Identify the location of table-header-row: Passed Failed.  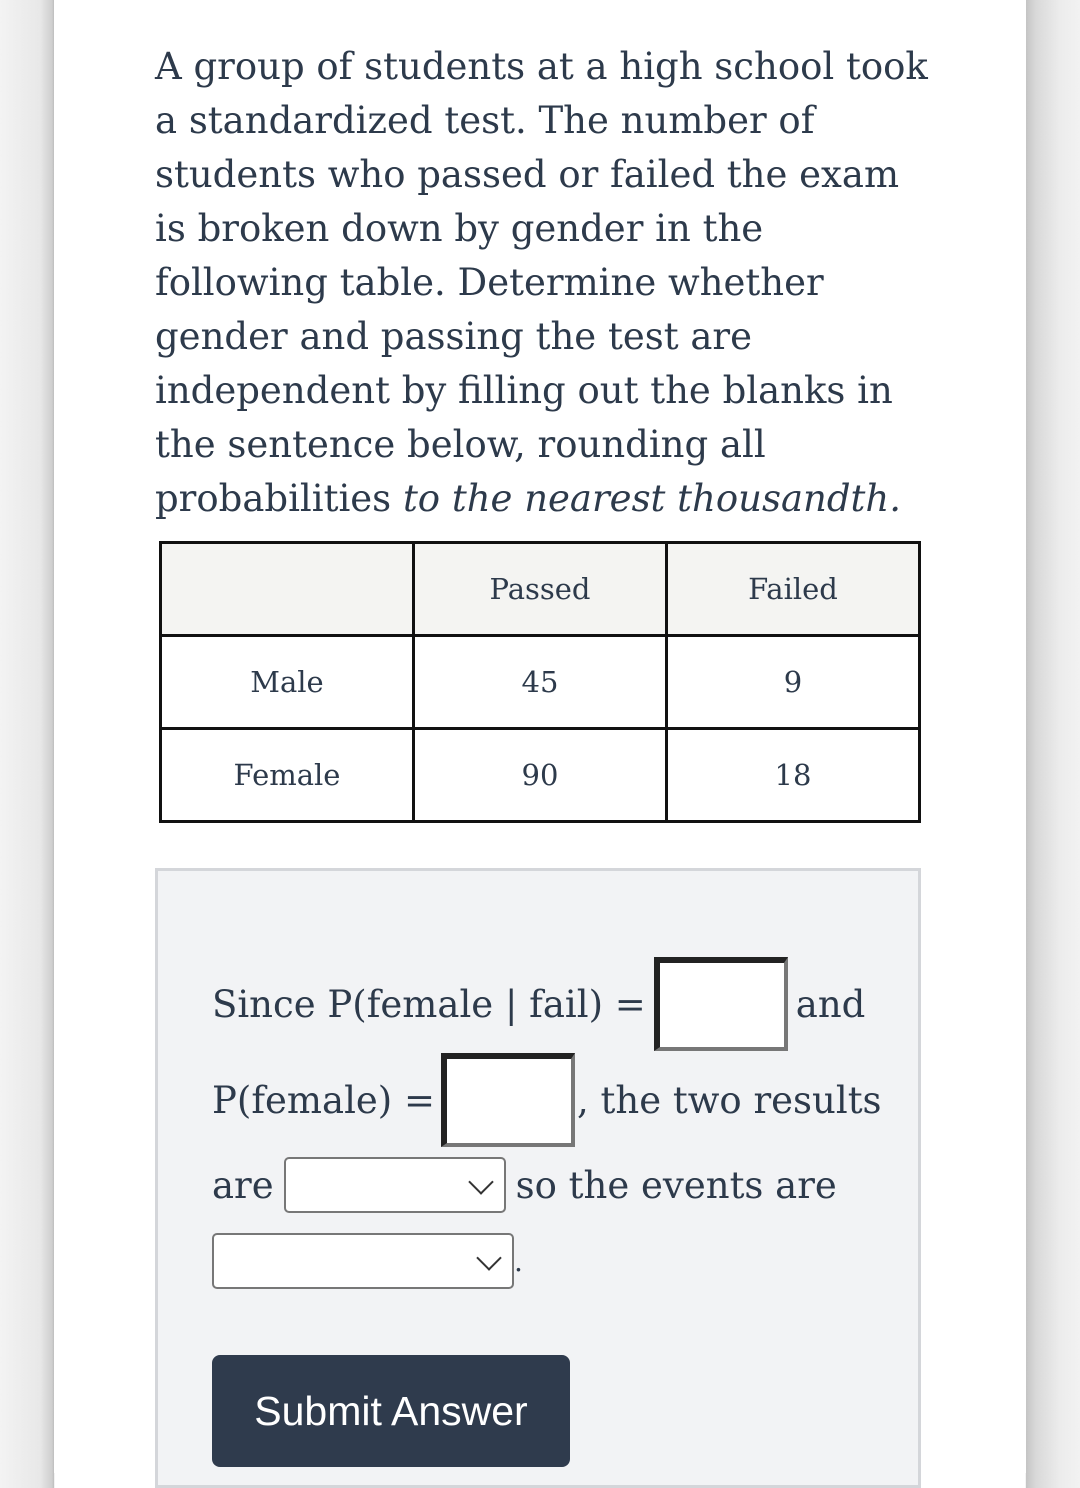
(540, 589).